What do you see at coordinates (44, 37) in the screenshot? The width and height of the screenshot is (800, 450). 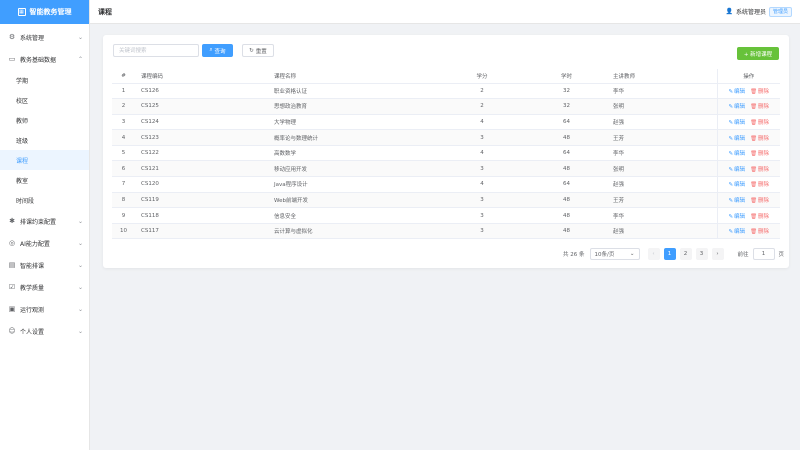 I see `sidebar-item-system: ⚙ 系统管理 ⌄` at bounding box center [44, 37].